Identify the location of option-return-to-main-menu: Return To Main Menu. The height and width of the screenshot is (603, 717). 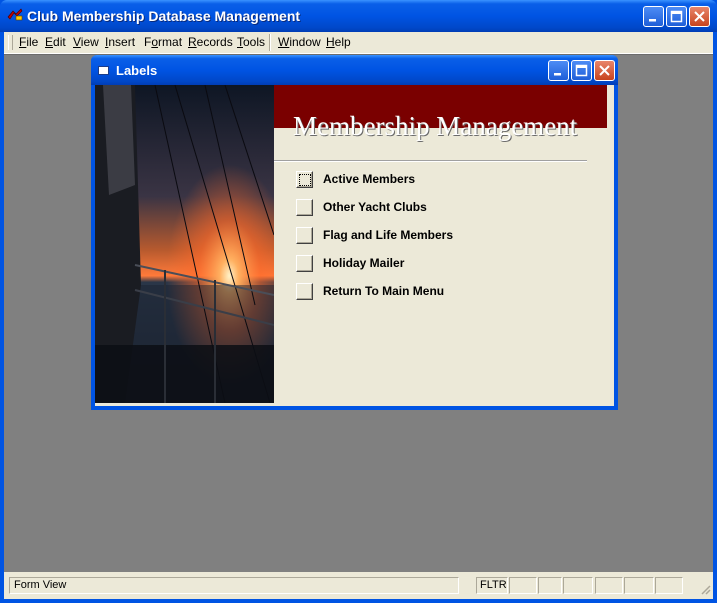
(411, 292).